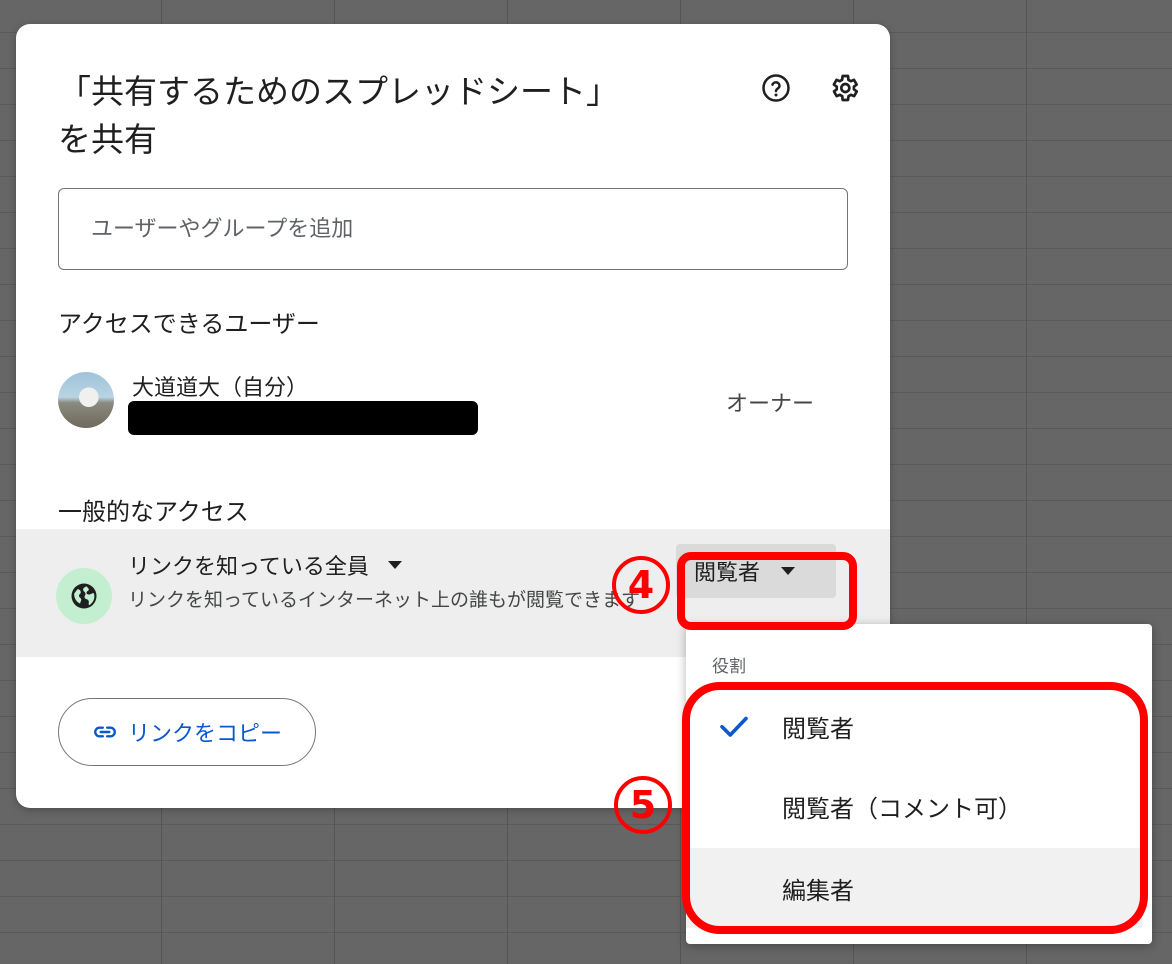  What do you see at coordinates (153, 512) in the screenshot?
I see `general-access-heading: 一般的なアクセス` at bounding box center [153, 512].